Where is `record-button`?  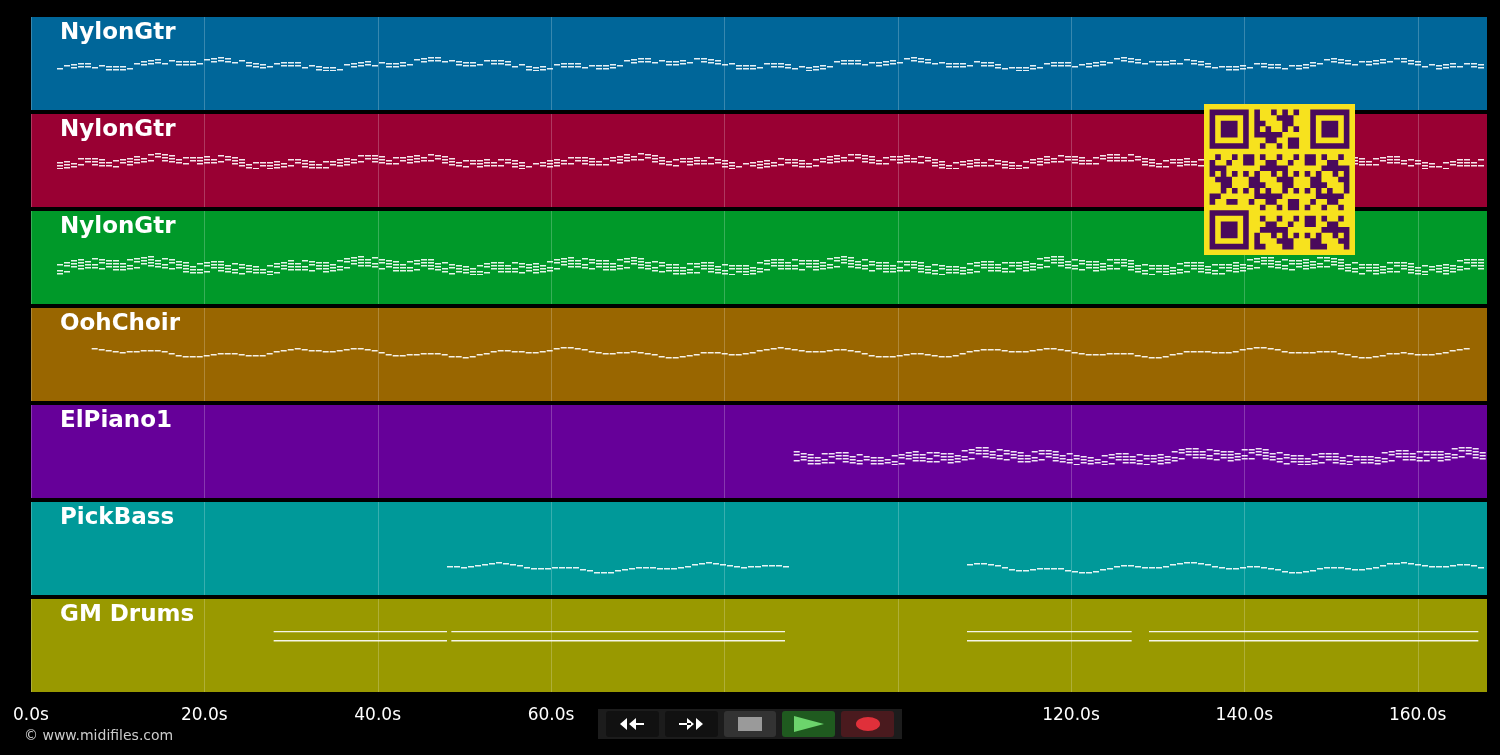 record-button is located at coordinates (867, 724).